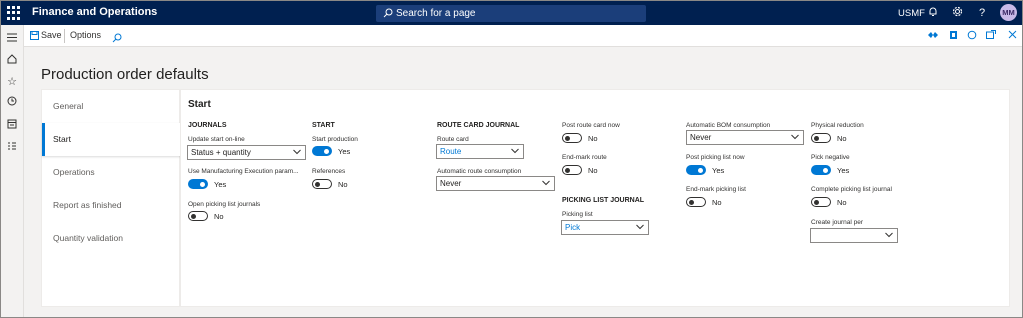 The height and width of the screenshot is (318, 1023). What do you see at coordinates (821, 170) in the screenshot?
I see `pick-negative-toggle` at bounding box center [821, 170].